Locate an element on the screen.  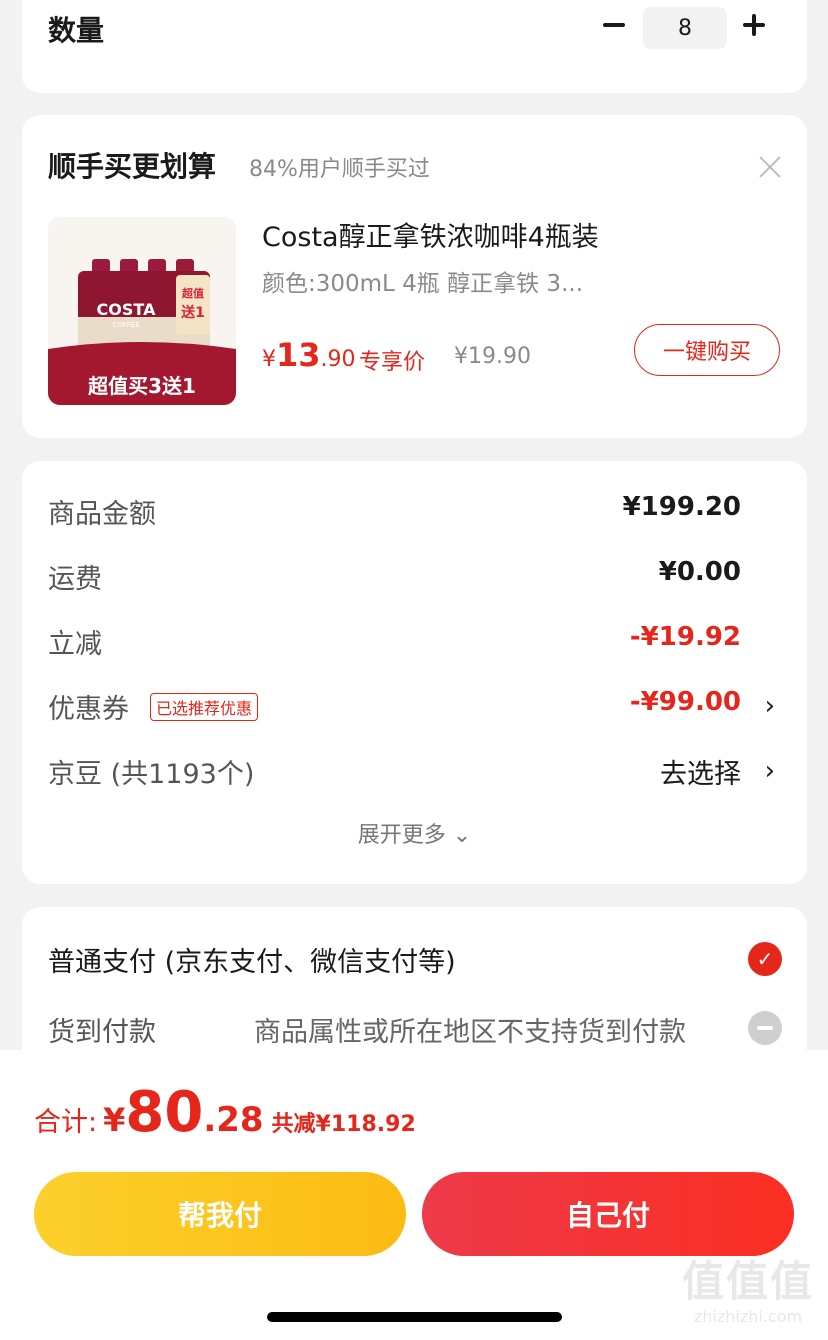
payment-option-cod: 货到付款 is located at coordinates (102, 1032).